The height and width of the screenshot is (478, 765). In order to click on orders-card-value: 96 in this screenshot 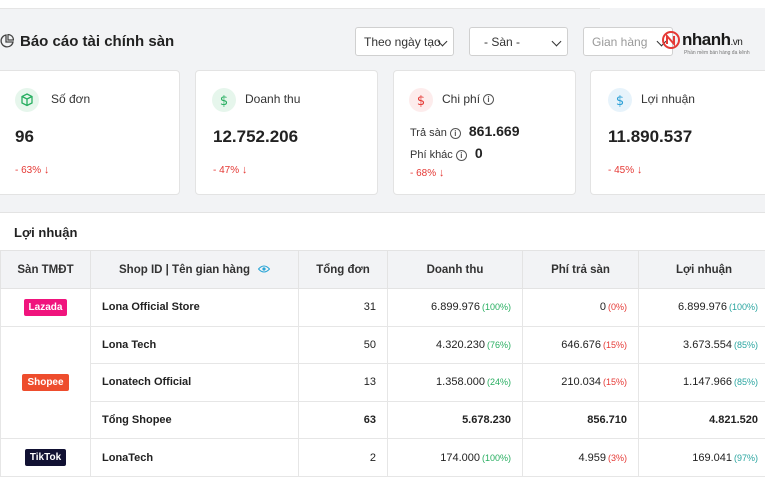, I will do `click(24, 136)`.